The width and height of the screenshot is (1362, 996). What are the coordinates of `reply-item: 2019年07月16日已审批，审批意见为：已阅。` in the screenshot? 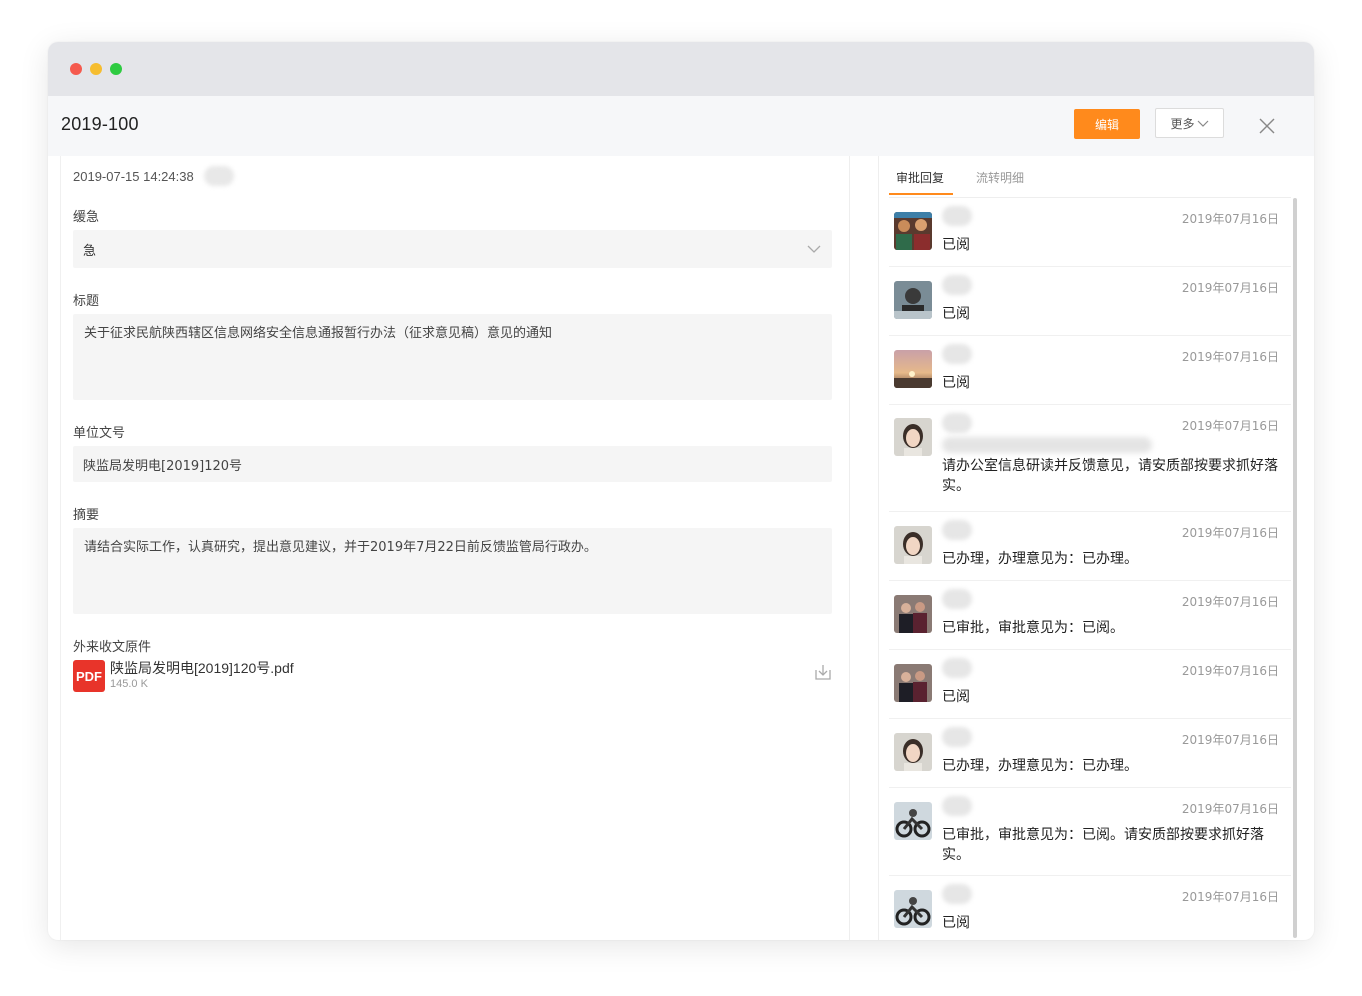 It's located at (1090, 615).